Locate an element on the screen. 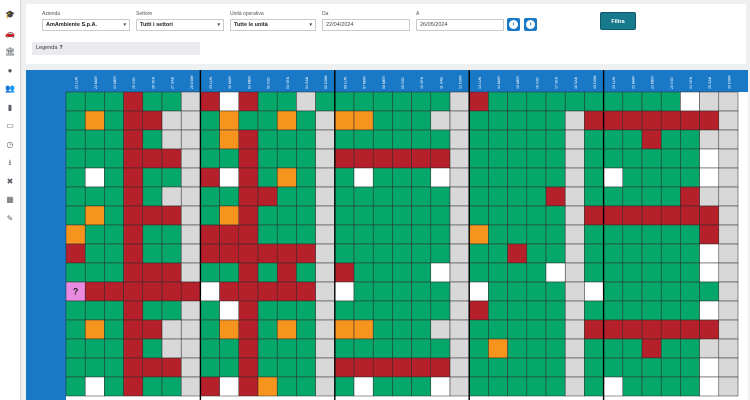 The image size is (750, 400). graduation-cap-icon: 🎓 is located at coordinates (10, 15).